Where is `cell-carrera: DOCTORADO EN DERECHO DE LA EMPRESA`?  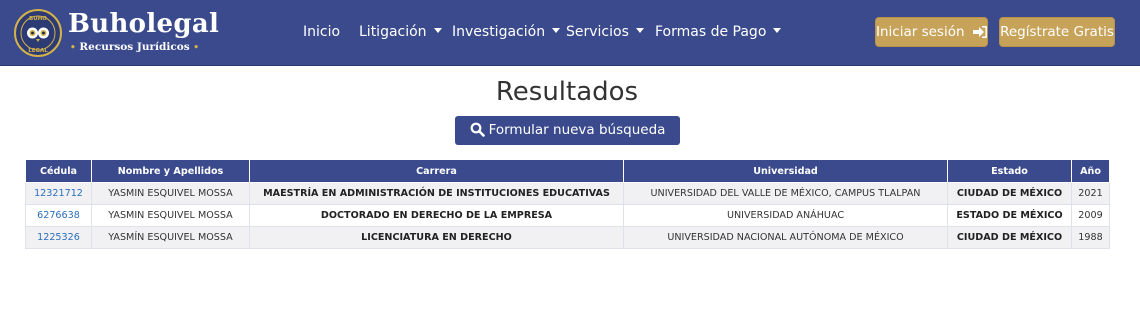 cell-carrera: DOCTORADO EN DERECHO DE LA EMPRESA is located at coordinates (436, 215).